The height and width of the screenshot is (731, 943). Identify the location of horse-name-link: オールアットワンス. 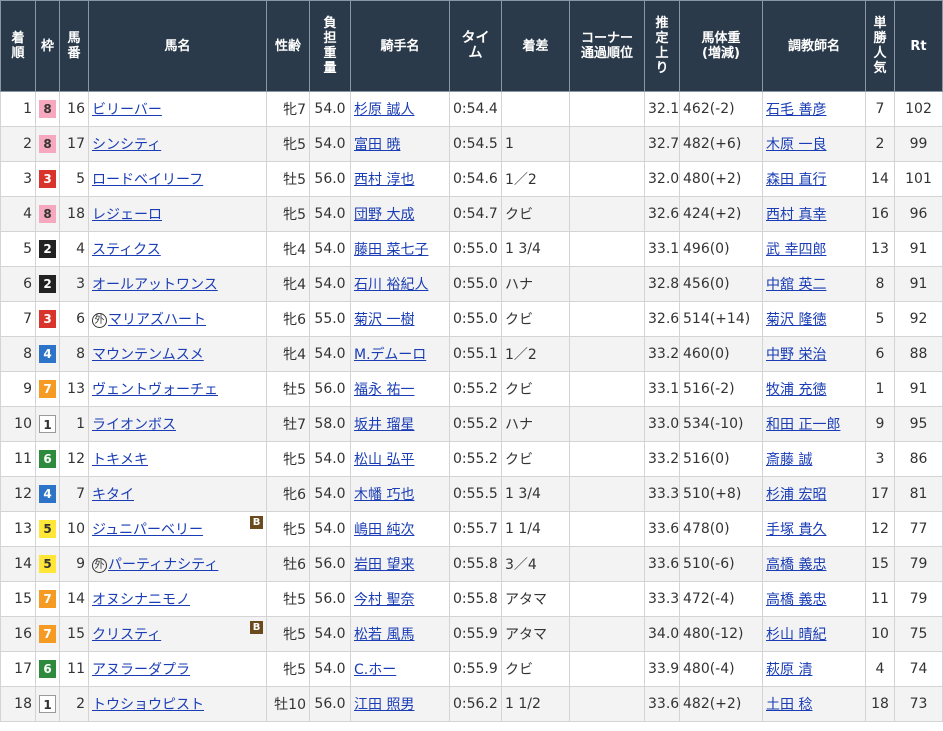
(155, 285).